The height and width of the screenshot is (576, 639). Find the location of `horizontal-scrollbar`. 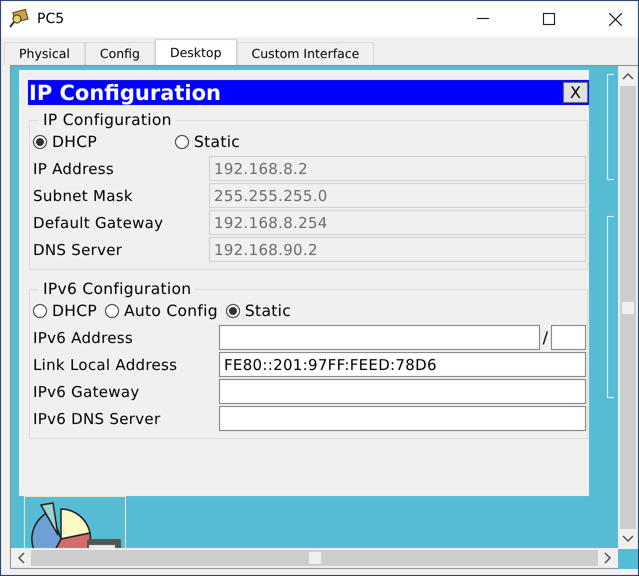

horizontal-scrollbar is located at coordinates (314, 558).